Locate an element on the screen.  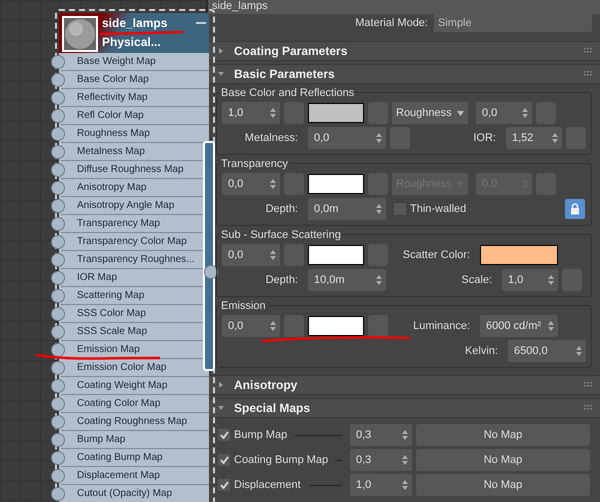
rollout-header: Coating Parameters is located at coordinates (404, 51).